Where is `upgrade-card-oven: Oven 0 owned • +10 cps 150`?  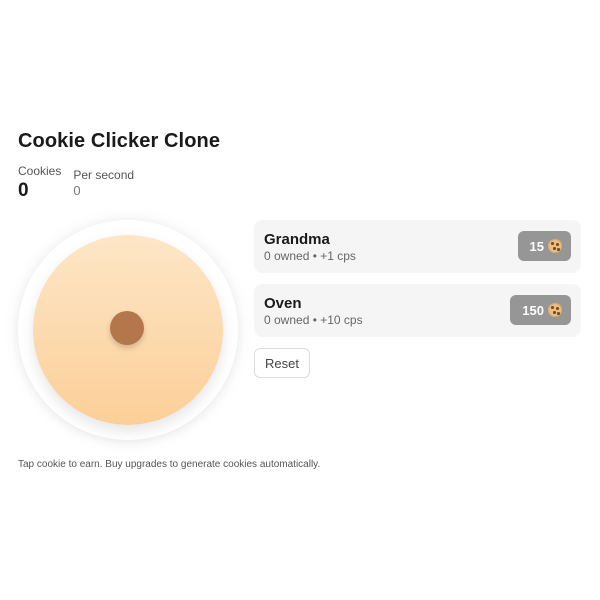 upgrade-card-oven: Oven 0 owned • +10 cps 150 is located at coordinates (417, 310).